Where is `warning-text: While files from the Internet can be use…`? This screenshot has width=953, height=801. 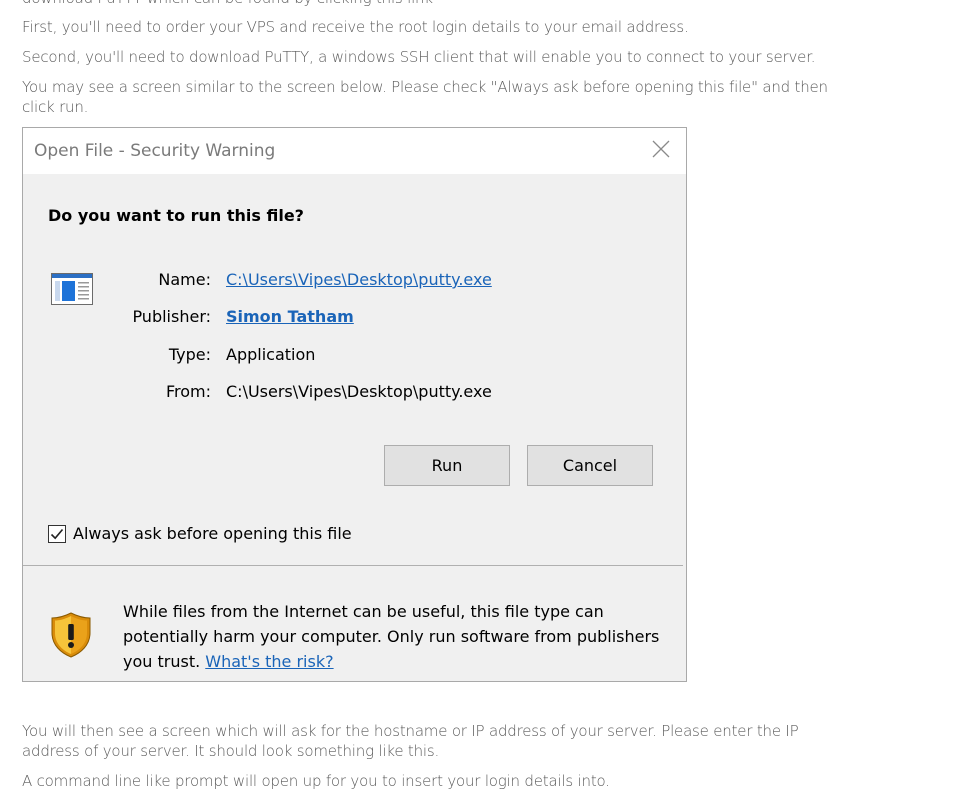
warning-text: While files from the Internet can be use… is located at coordinates (391, 636).